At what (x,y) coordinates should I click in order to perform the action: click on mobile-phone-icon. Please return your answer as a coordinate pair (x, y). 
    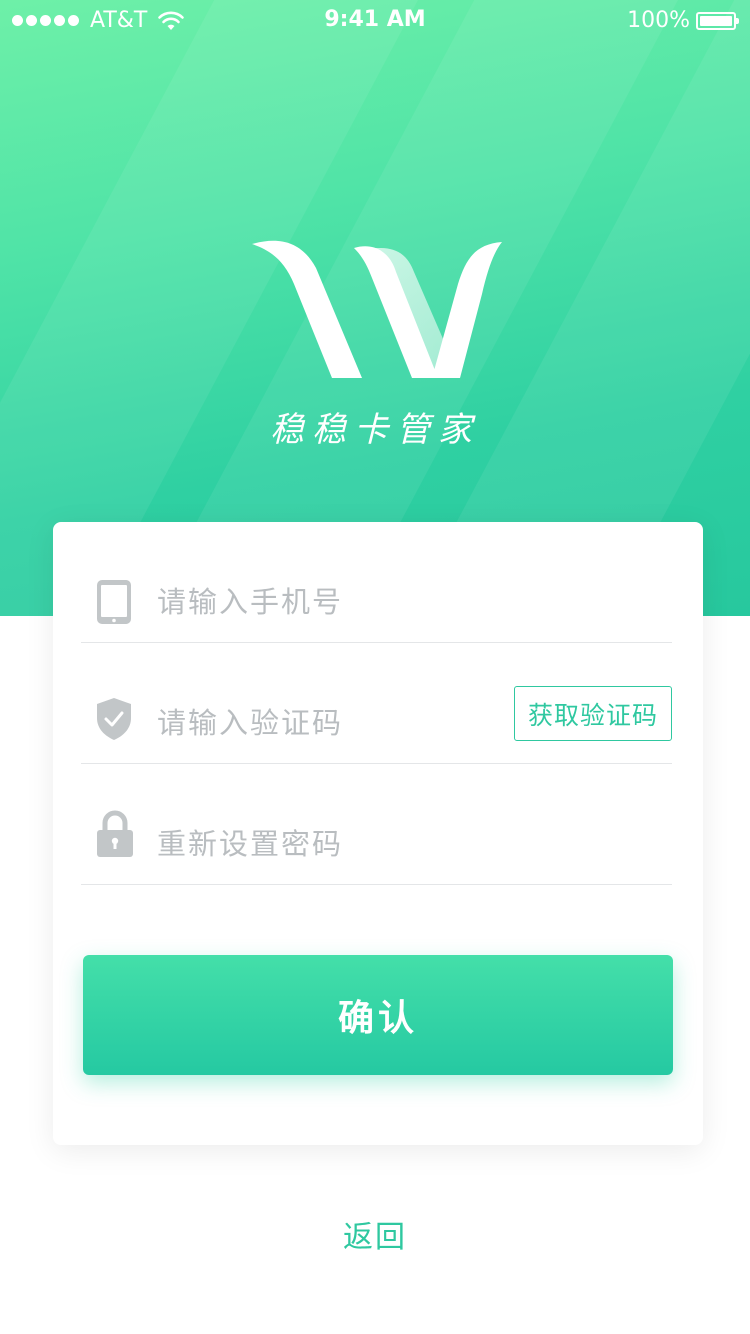
    Looking at the image, I should click on (114, 602).